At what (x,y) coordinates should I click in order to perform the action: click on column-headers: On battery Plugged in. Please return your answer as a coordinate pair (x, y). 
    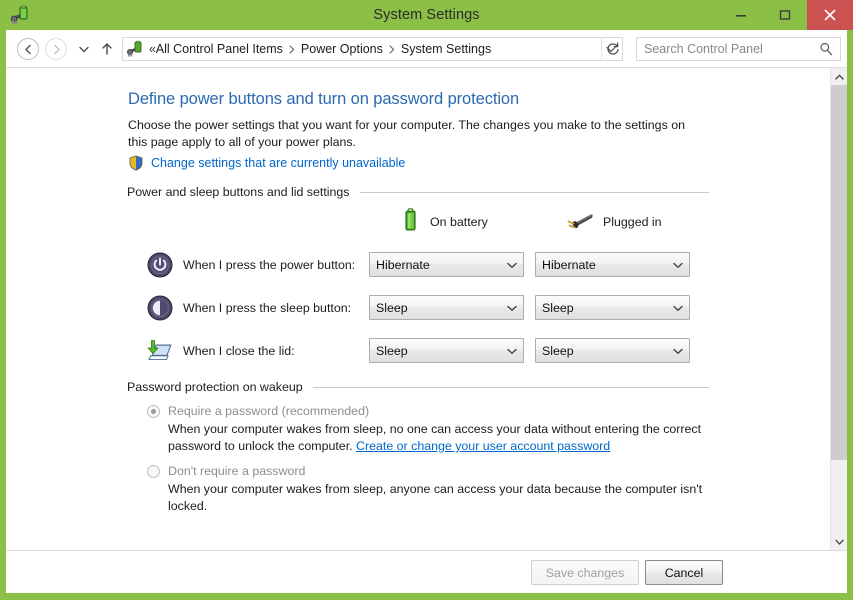
    Looking at the image, I should click on (416, 222).